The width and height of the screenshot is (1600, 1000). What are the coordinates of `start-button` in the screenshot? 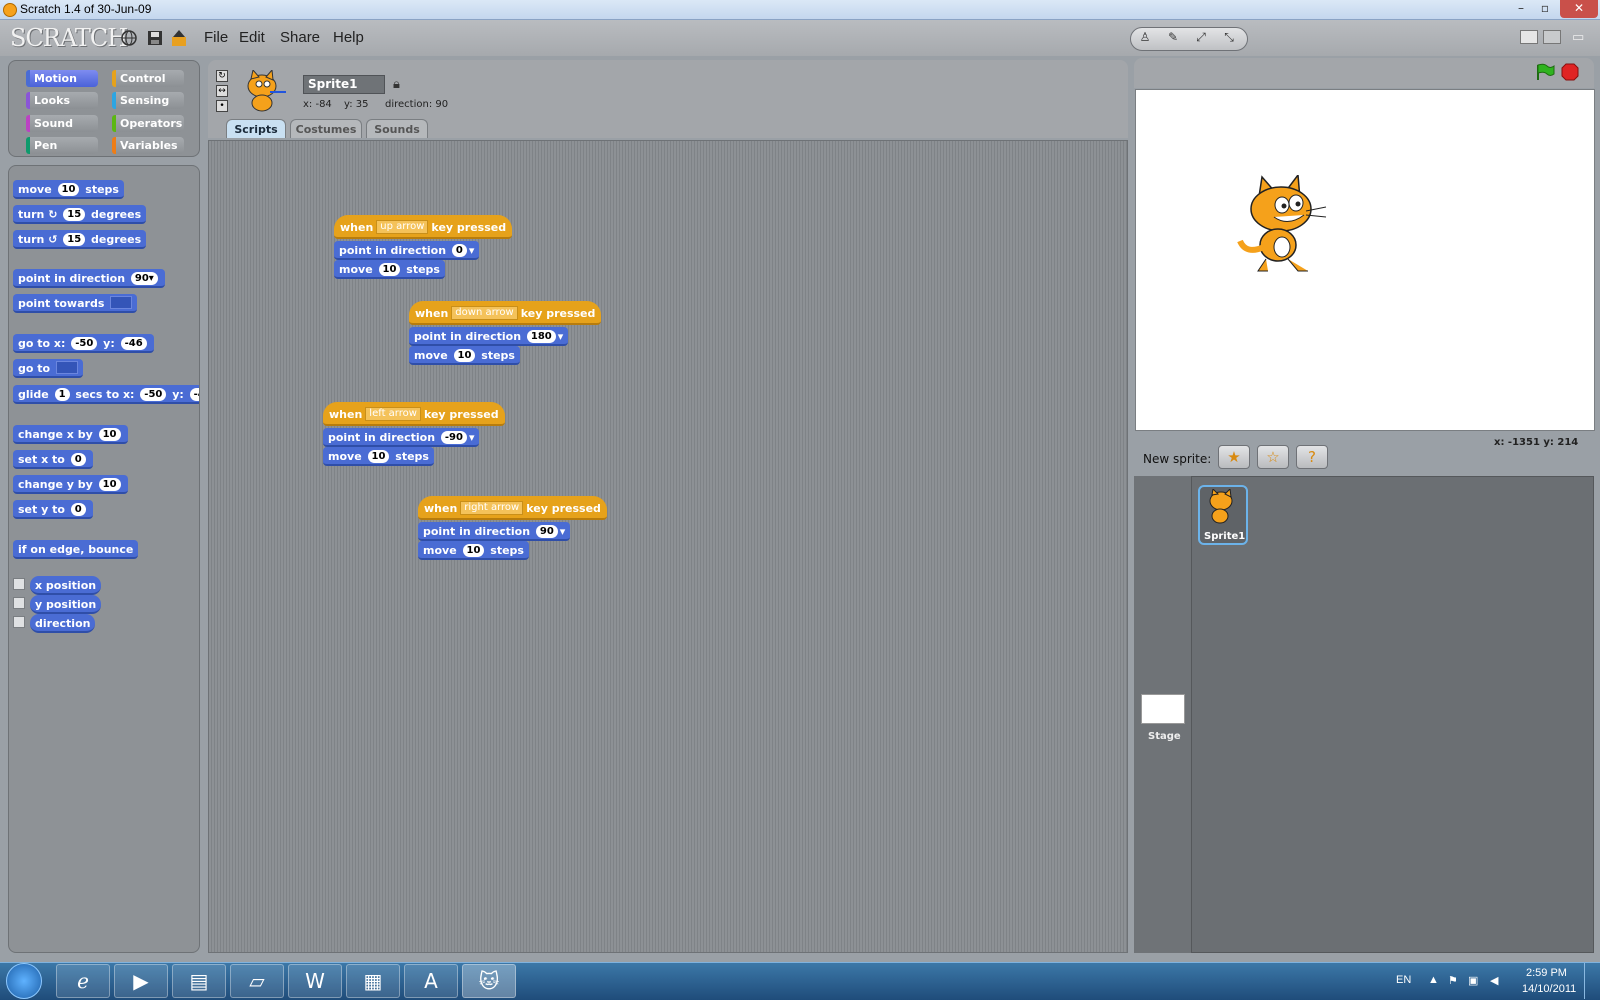 It's located at (24, 981).